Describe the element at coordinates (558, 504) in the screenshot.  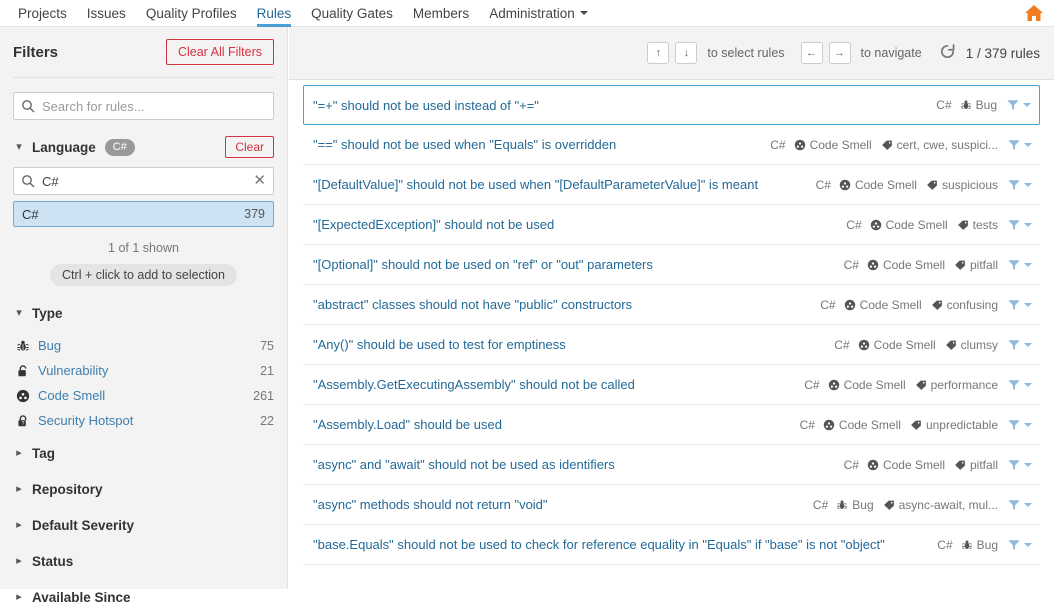
I see `rule-title: "async" methods should not return "void"` at that location.